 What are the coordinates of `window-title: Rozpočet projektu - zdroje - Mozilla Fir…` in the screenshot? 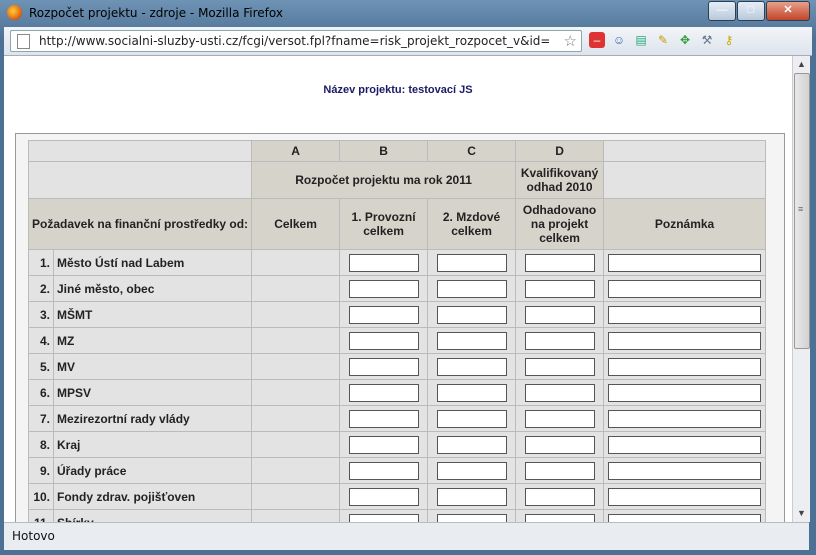 It's located at (156, 13).